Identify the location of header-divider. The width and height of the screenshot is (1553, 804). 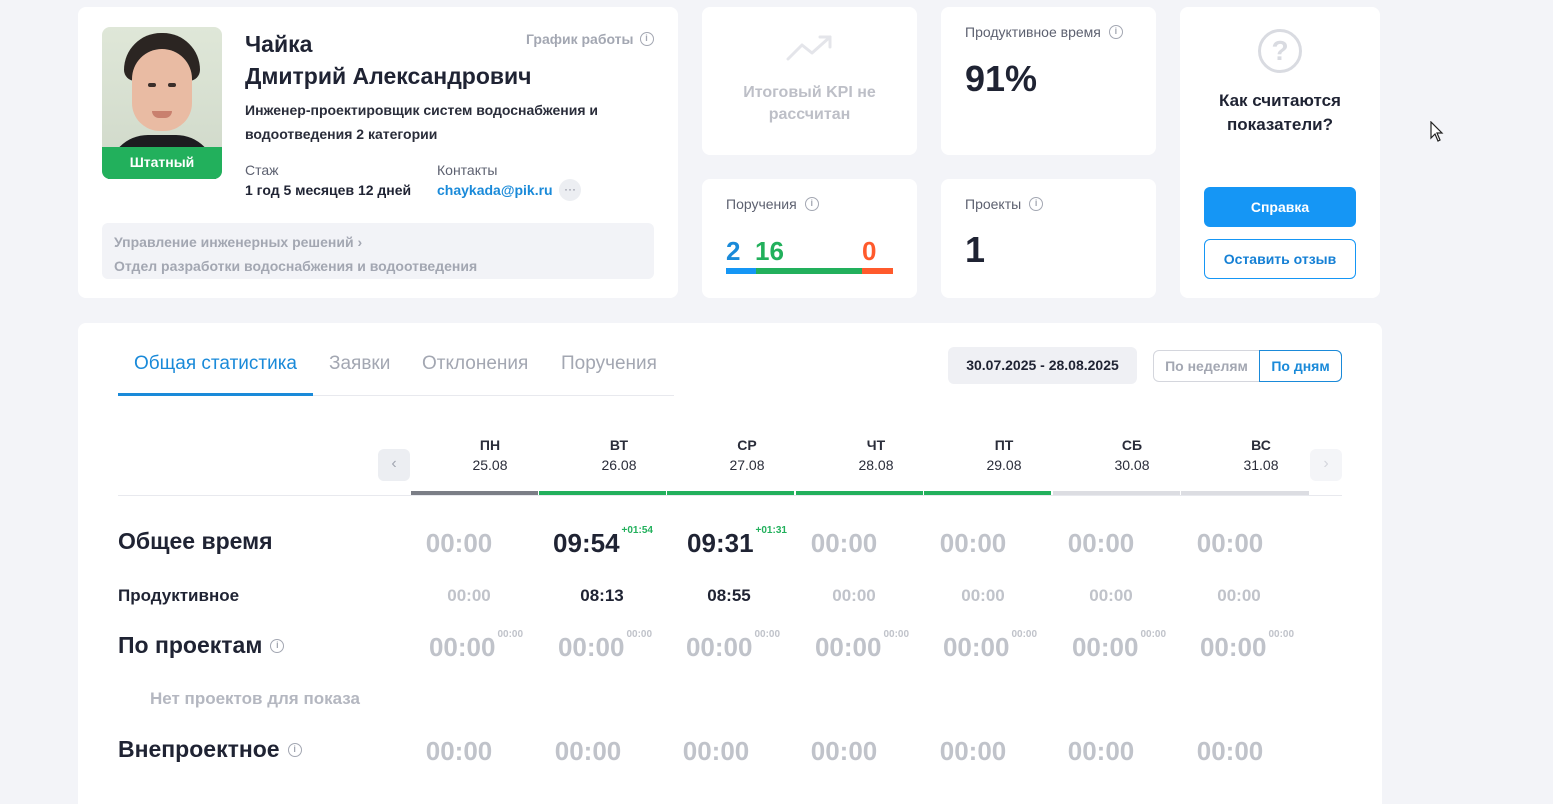
(730, 495).